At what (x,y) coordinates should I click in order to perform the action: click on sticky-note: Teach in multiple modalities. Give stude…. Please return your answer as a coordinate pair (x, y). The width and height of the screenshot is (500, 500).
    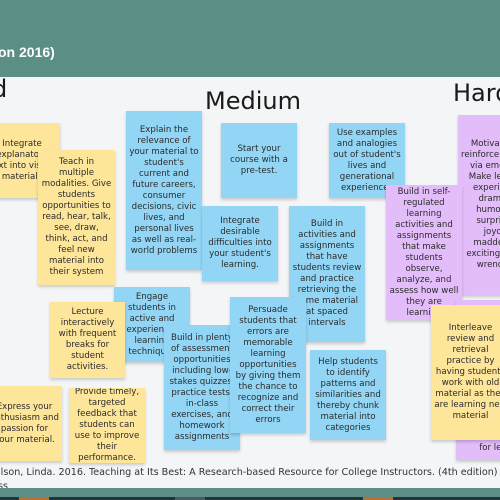
    Looking at the image, I should click on (76, 217).